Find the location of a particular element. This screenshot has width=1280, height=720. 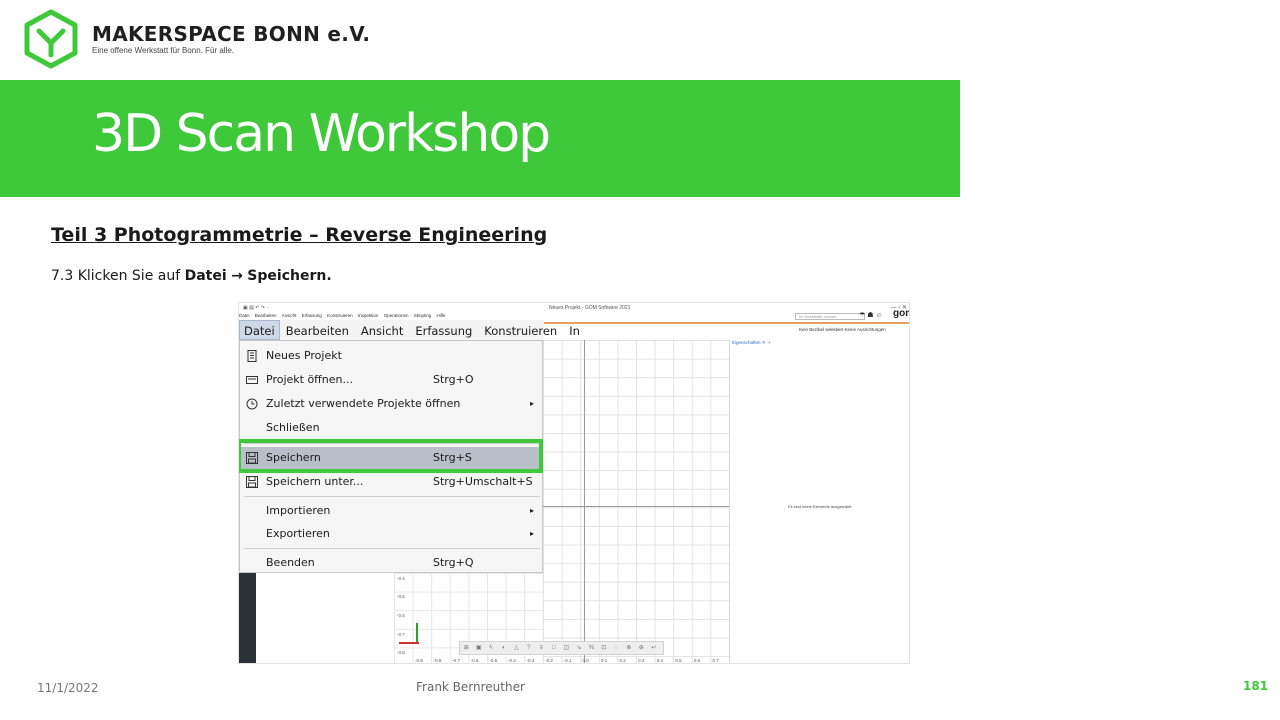

tool-icon: ◫ is located at coordinates (566, 648).